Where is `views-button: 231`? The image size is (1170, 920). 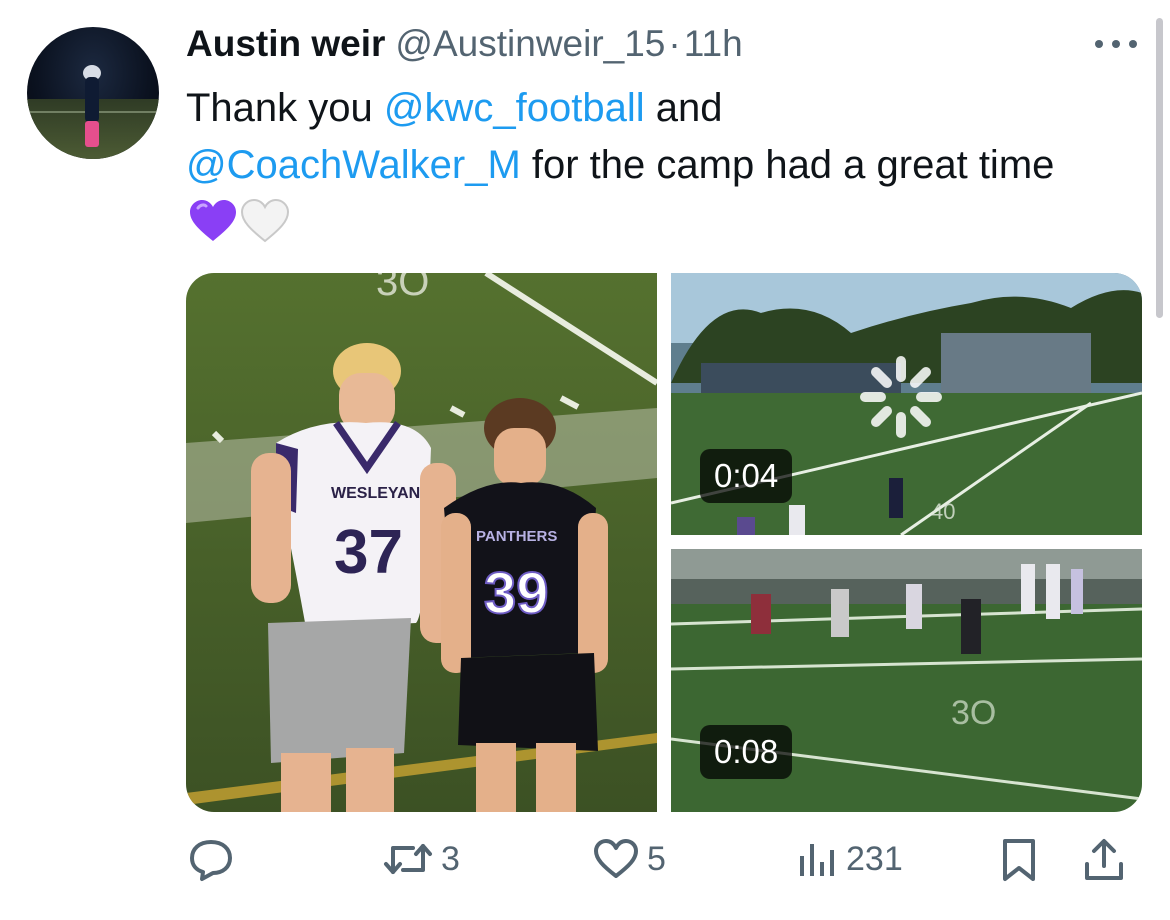
views-button: 231 is located at coordinates (849, 859).